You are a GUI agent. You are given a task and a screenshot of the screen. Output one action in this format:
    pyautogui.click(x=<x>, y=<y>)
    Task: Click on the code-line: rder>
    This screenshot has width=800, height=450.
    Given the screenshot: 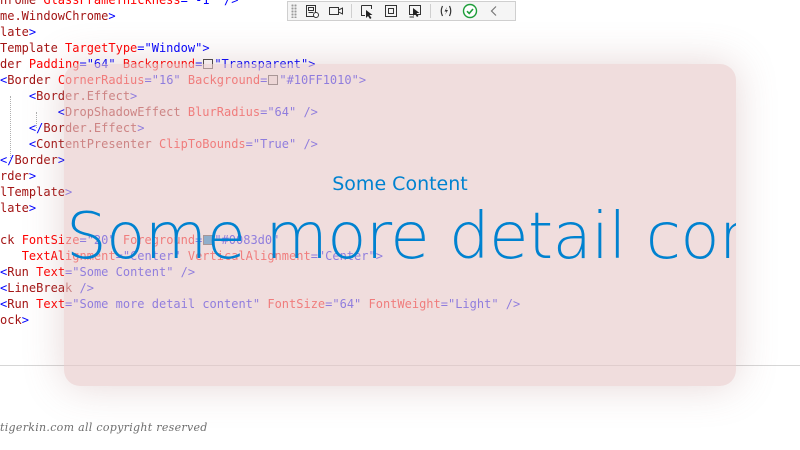 What is the action you would take?
    pyautogui.click(x=18, y=176)
    